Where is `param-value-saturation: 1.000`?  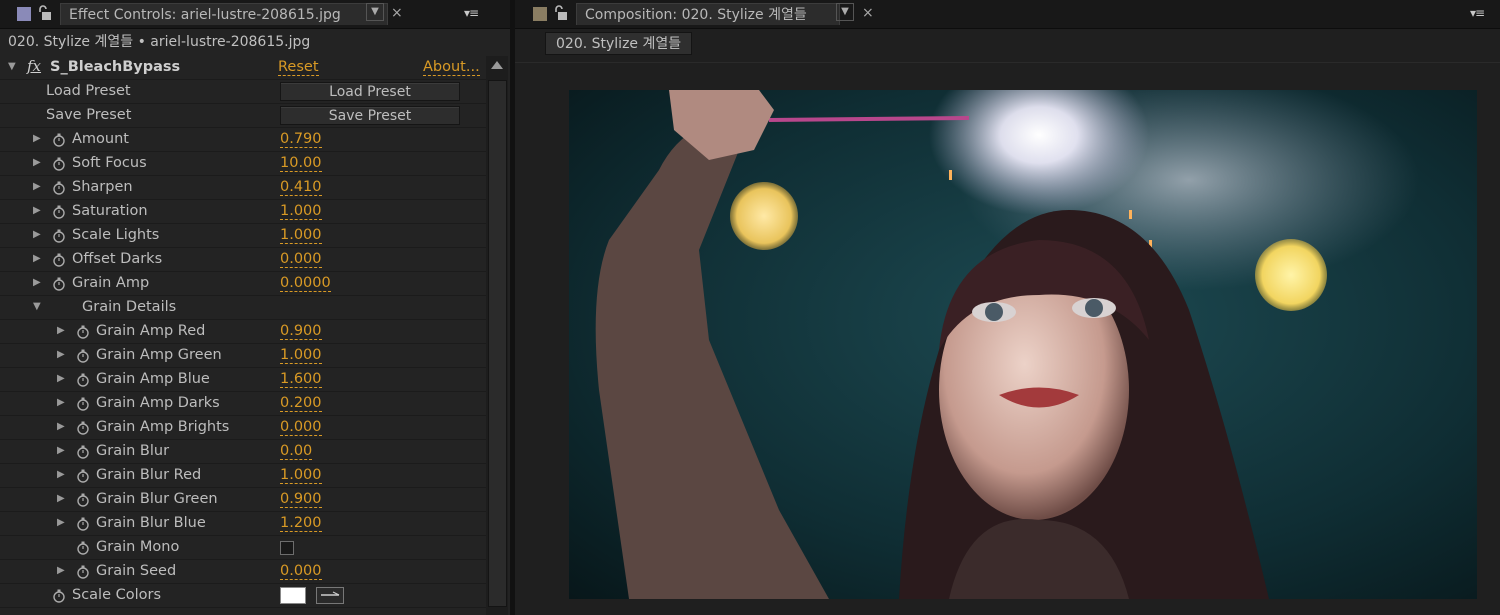
param-value-saturation: 1.000 is located at coordinates (301, 211).